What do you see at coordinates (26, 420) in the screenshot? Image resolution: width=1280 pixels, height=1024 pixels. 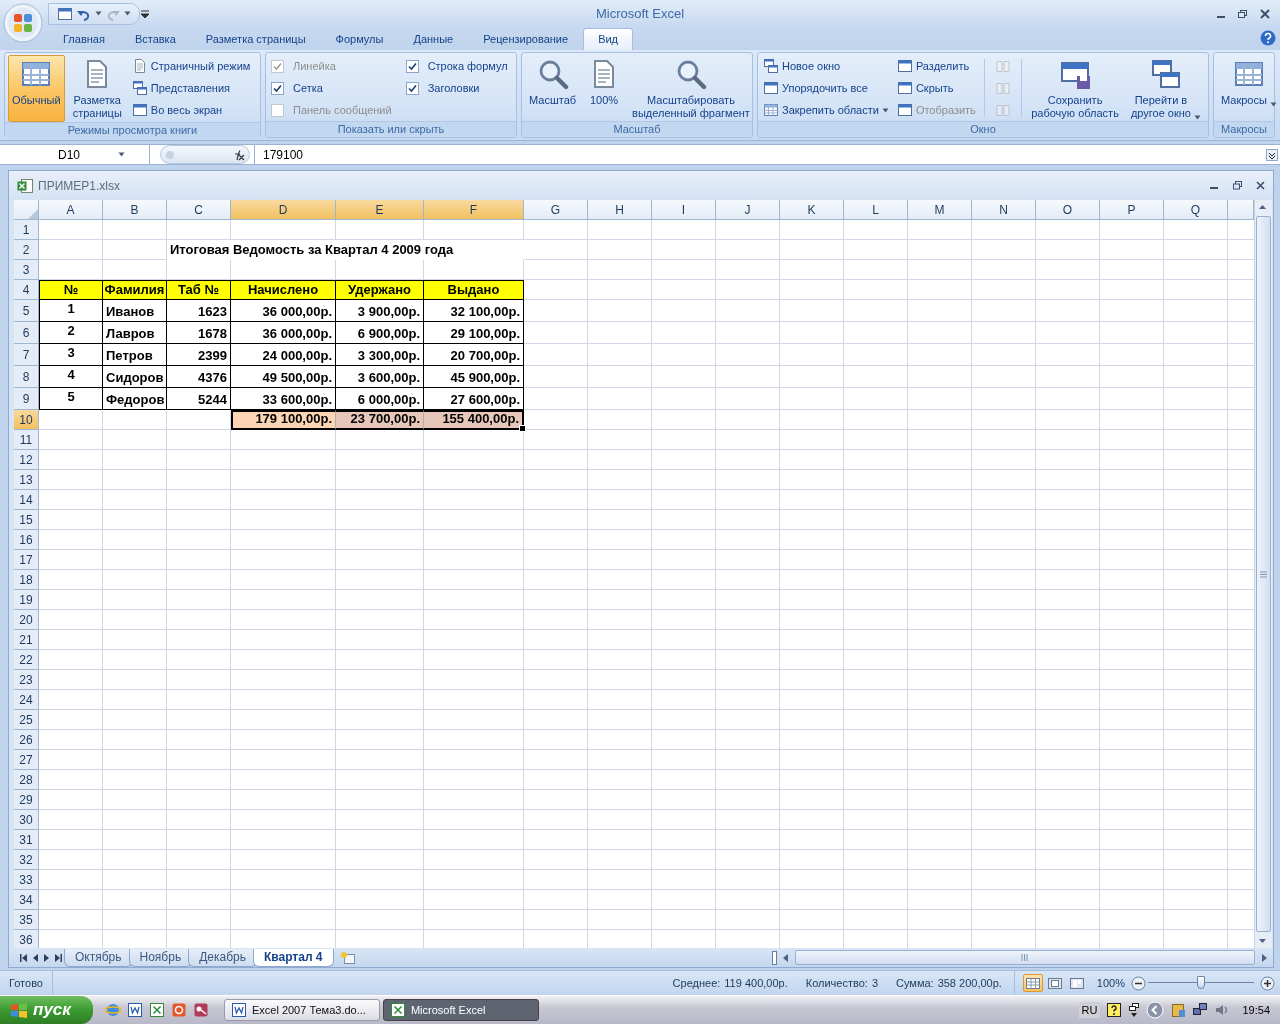 I see `row-header: 10` at bounding box center [26, 420].